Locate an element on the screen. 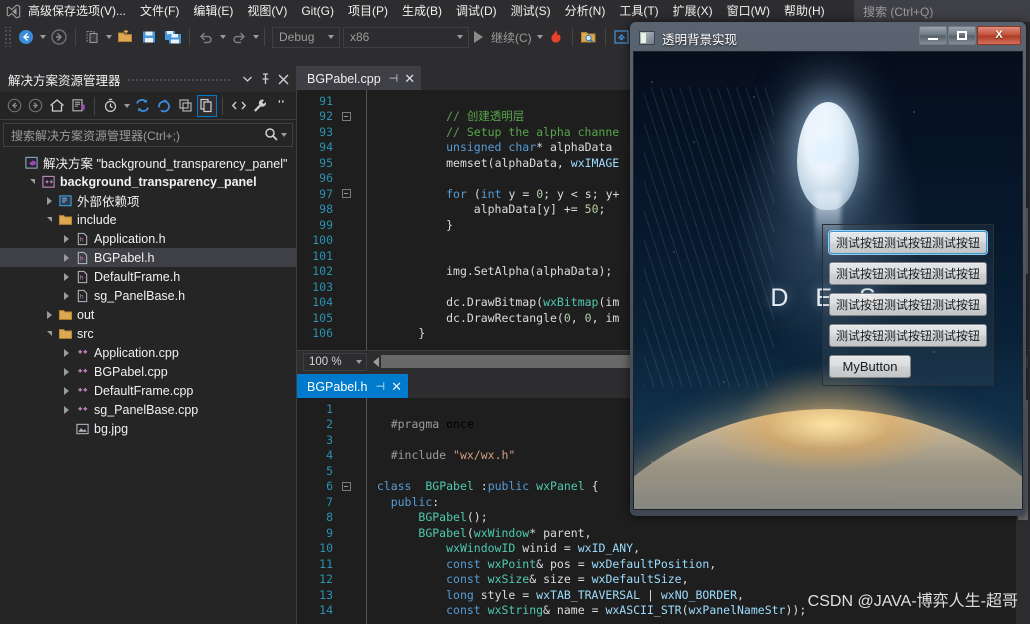  test-button-4: 测试按钮测试按钮测试按钮 is located at coordinates (908, 335).